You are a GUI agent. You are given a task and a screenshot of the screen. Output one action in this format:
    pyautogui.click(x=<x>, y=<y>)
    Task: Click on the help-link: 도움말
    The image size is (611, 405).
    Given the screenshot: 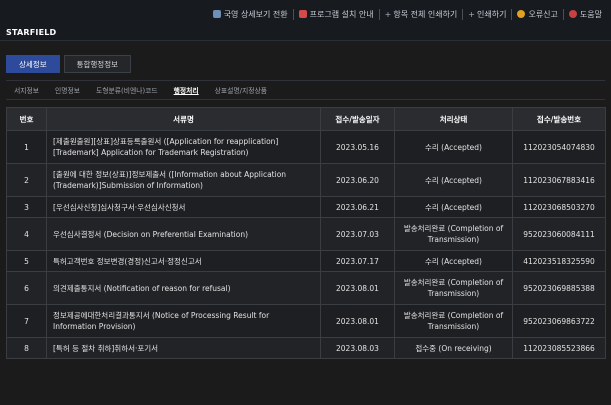 What is the action you would take?
    pyautogui.click(x=584, y=14)
    